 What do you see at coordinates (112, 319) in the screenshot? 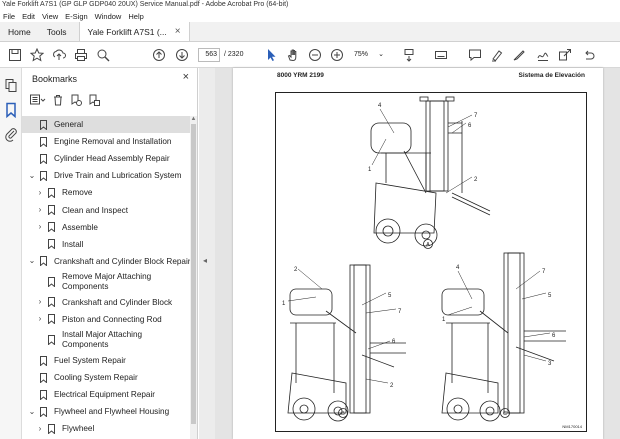
I see `bookmark-label: Piston and Connecting Rod` at bounding box center [112, 319].